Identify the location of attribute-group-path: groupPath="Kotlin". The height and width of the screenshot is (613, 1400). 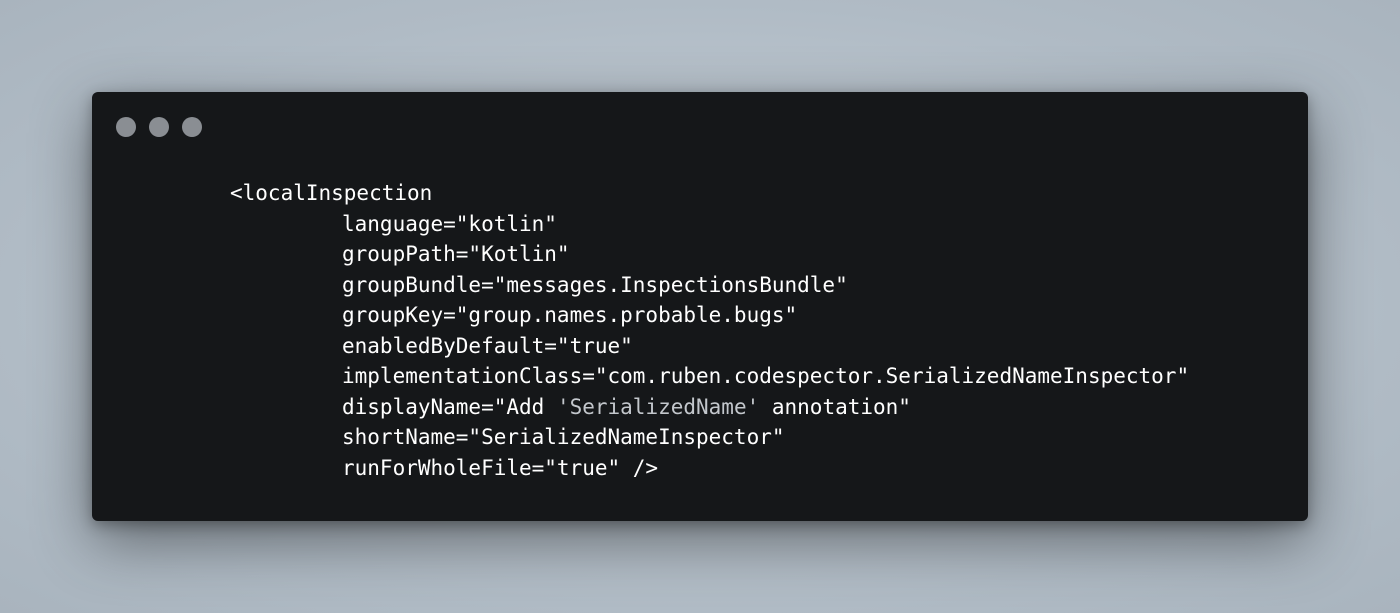
(456, 254).